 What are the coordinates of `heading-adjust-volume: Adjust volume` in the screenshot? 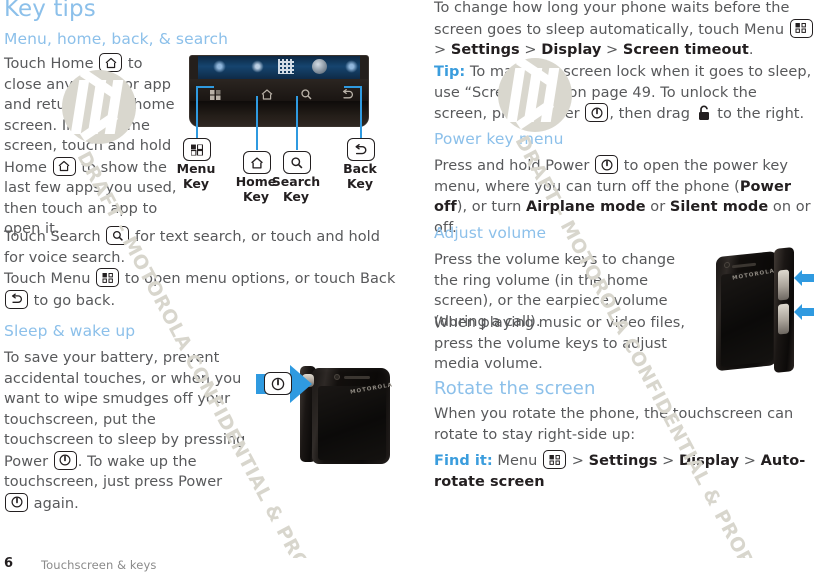 It's located at (490, 233).